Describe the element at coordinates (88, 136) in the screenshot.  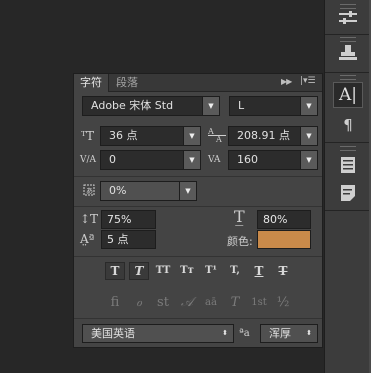
I see `font-size-icon: ᵀT` at that location.